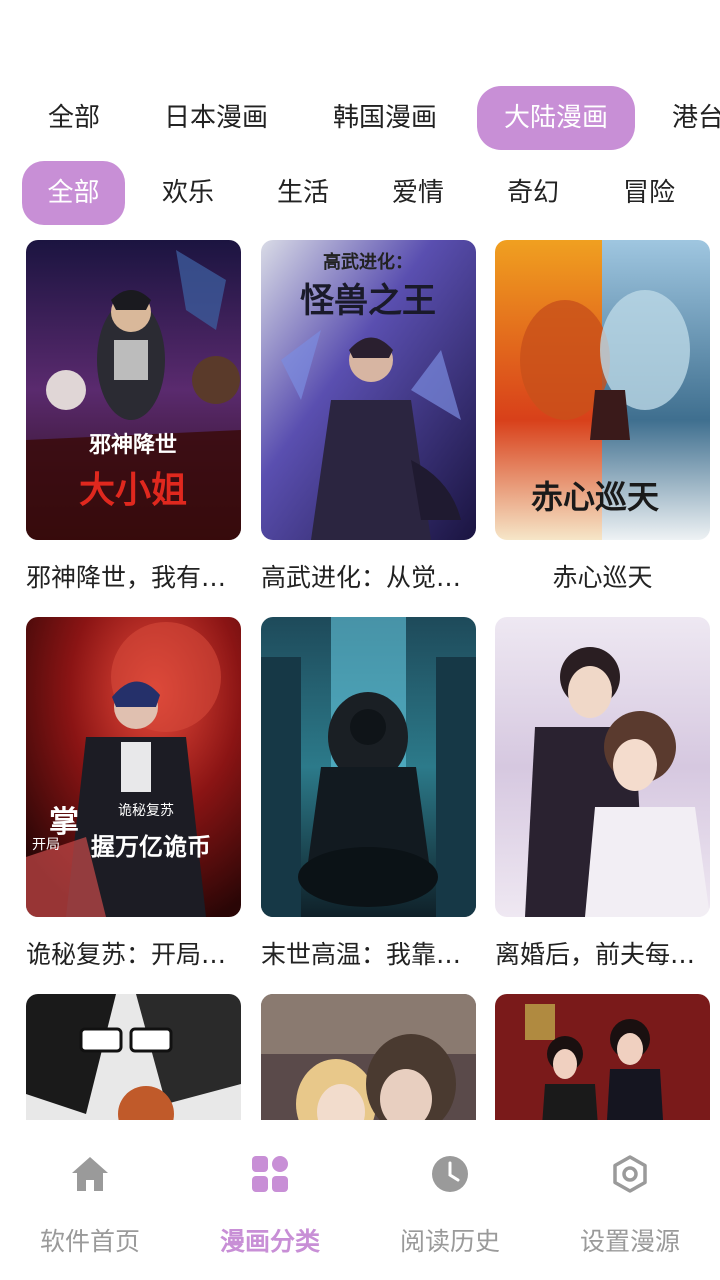 This screenshot has height=1280, width=720. What do you see at coordinates (270, 1174) in the screenshot?
I see `grid-icon` at bounding box center [270, 1174].